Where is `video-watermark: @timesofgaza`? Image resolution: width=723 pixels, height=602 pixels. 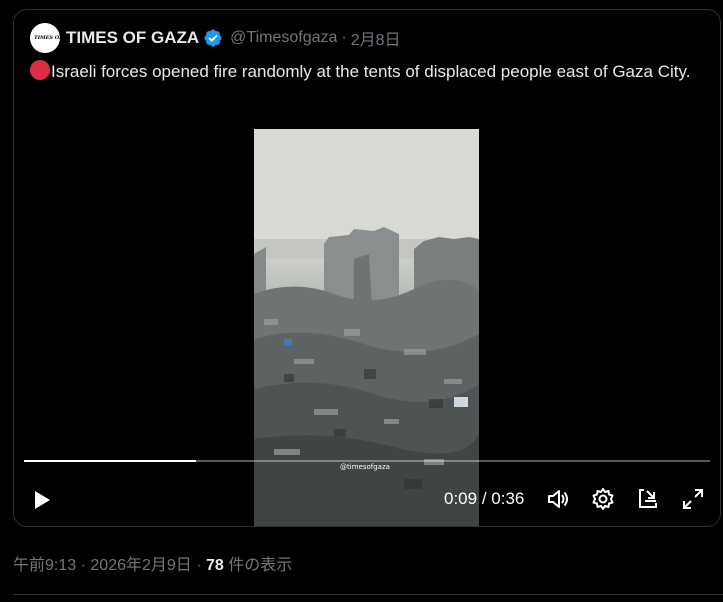 video-watermark: @timesofgaza is located at coordinates (365, 467).